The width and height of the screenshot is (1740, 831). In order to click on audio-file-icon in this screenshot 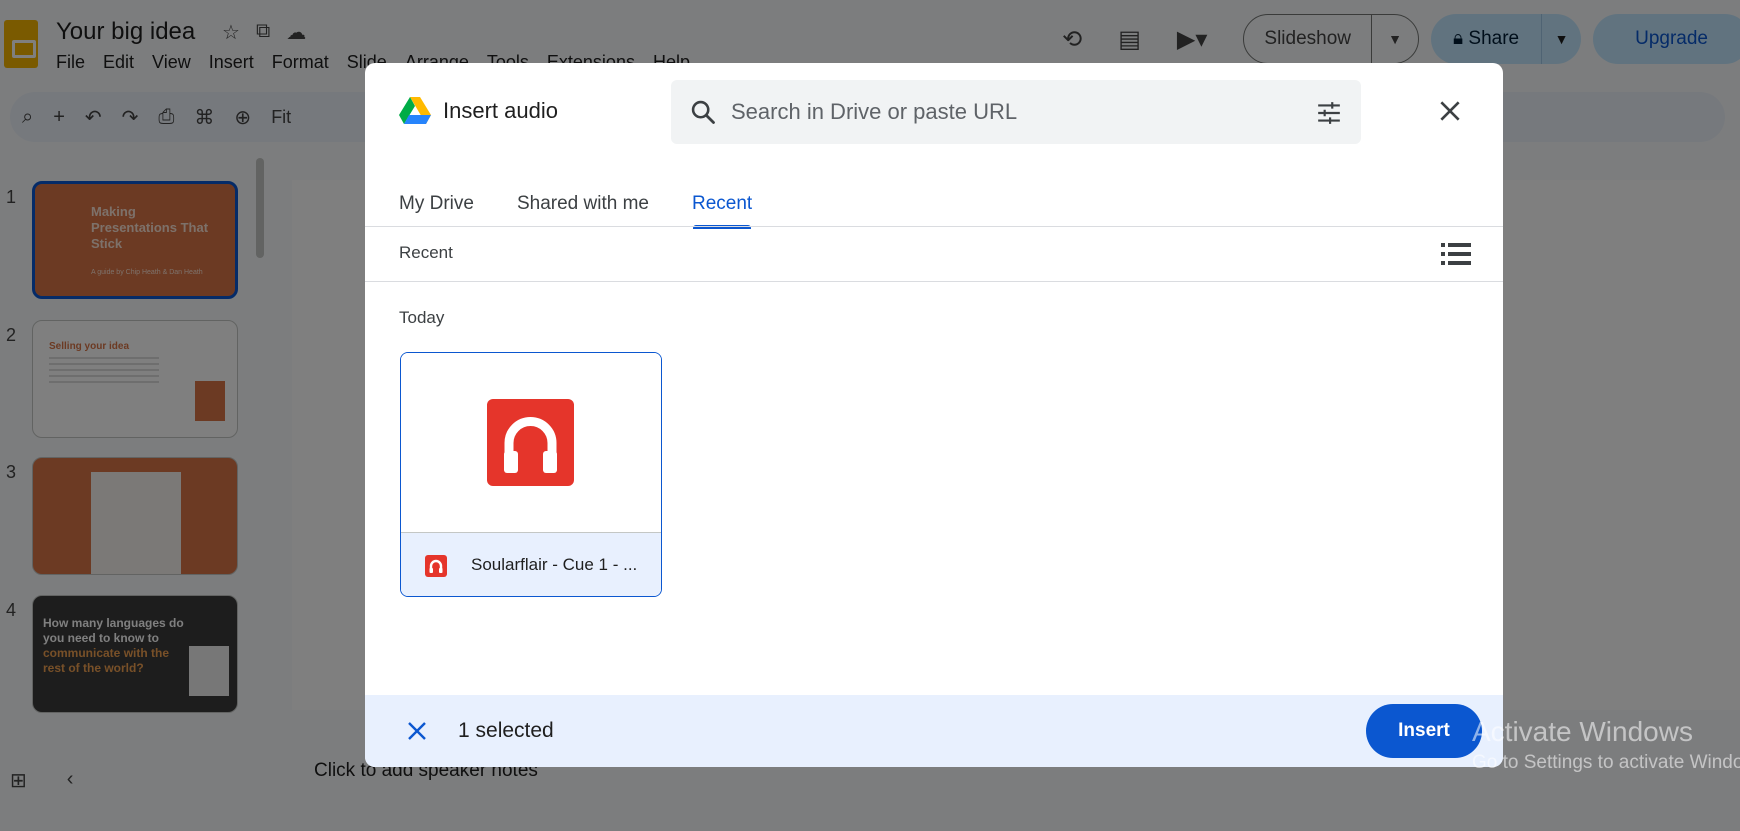, I will do `click(530, 442)`.